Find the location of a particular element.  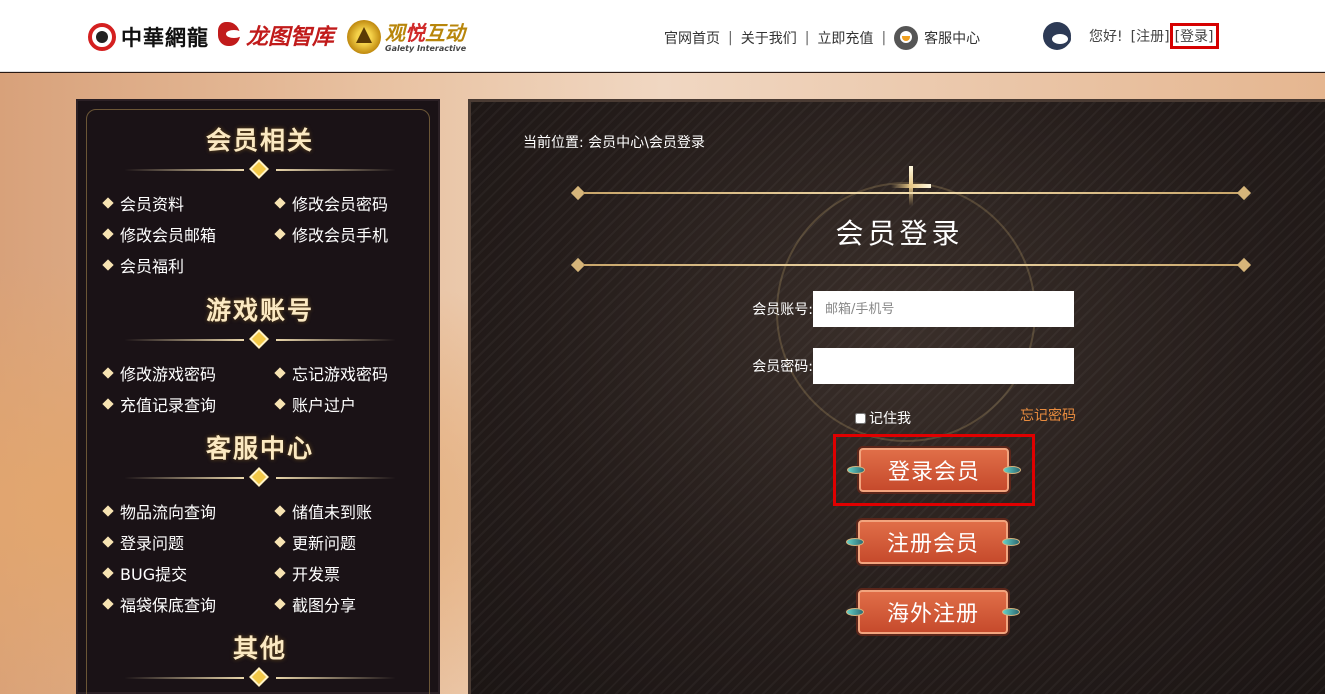

overseas-register-label: 海外注册 is located at coordinates (932, 614).